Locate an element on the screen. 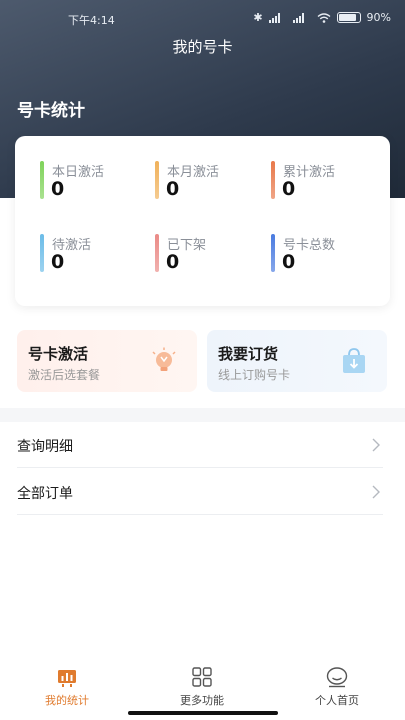 This screenshot has height=720, width=405. stat-total-activated: 累计激活 0 is located at coordinates (326, 181).